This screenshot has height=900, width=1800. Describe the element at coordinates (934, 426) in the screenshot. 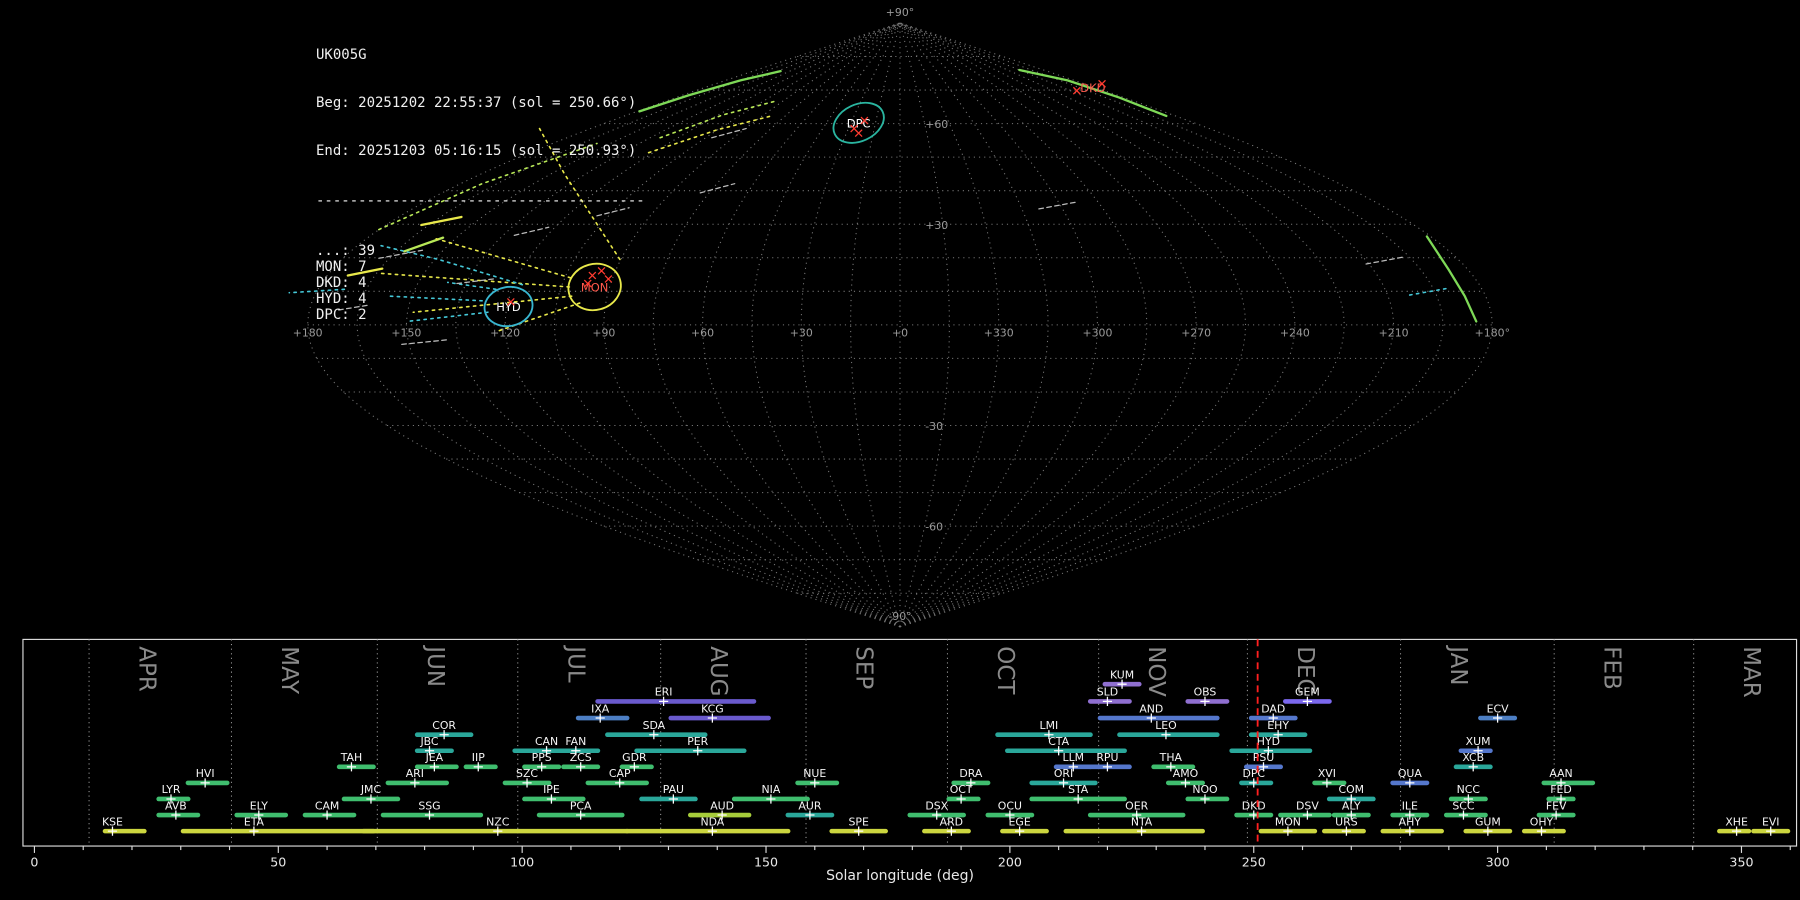

I see `lat-label: -30` at that location.